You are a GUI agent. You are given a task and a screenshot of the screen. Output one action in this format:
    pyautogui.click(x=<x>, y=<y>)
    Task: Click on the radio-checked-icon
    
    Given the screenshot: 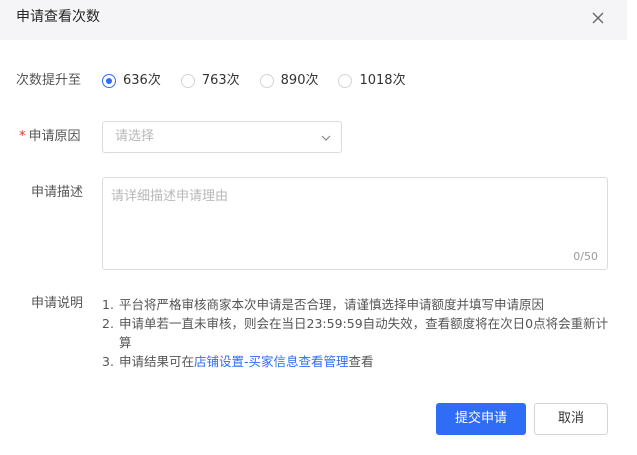 What is the action you would take?
    pyautogui.click(x=109, y=81)
    